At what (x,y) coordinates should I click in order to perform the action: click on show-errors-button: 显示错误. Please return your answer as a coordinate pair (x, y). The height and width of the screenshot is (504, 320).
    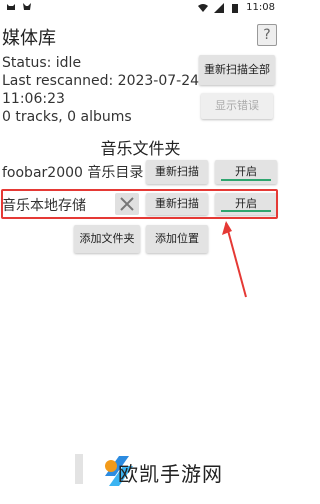
    Looking at the image, I should click on (237, 106).